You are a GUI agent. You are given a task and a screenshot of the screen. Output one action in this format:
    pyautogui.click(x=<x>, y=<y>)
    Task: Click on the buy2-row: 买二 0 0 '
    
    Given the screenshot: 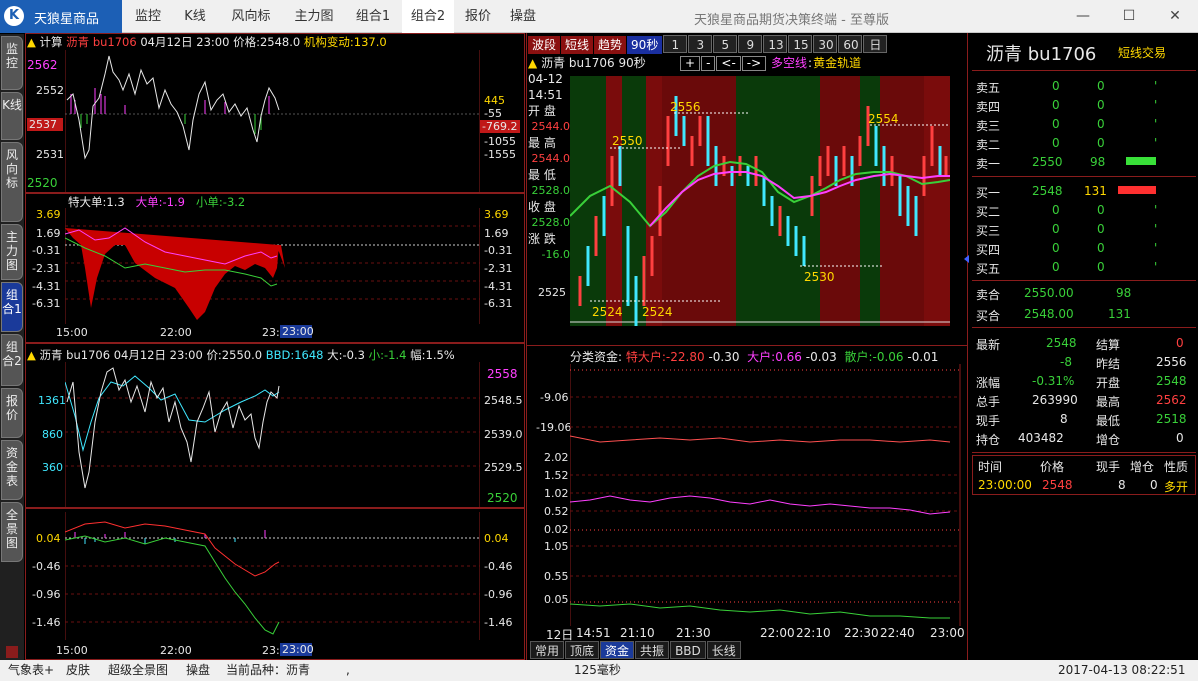 What is the action you would take?
    pyautogui.click(x=1067, y=211)
    